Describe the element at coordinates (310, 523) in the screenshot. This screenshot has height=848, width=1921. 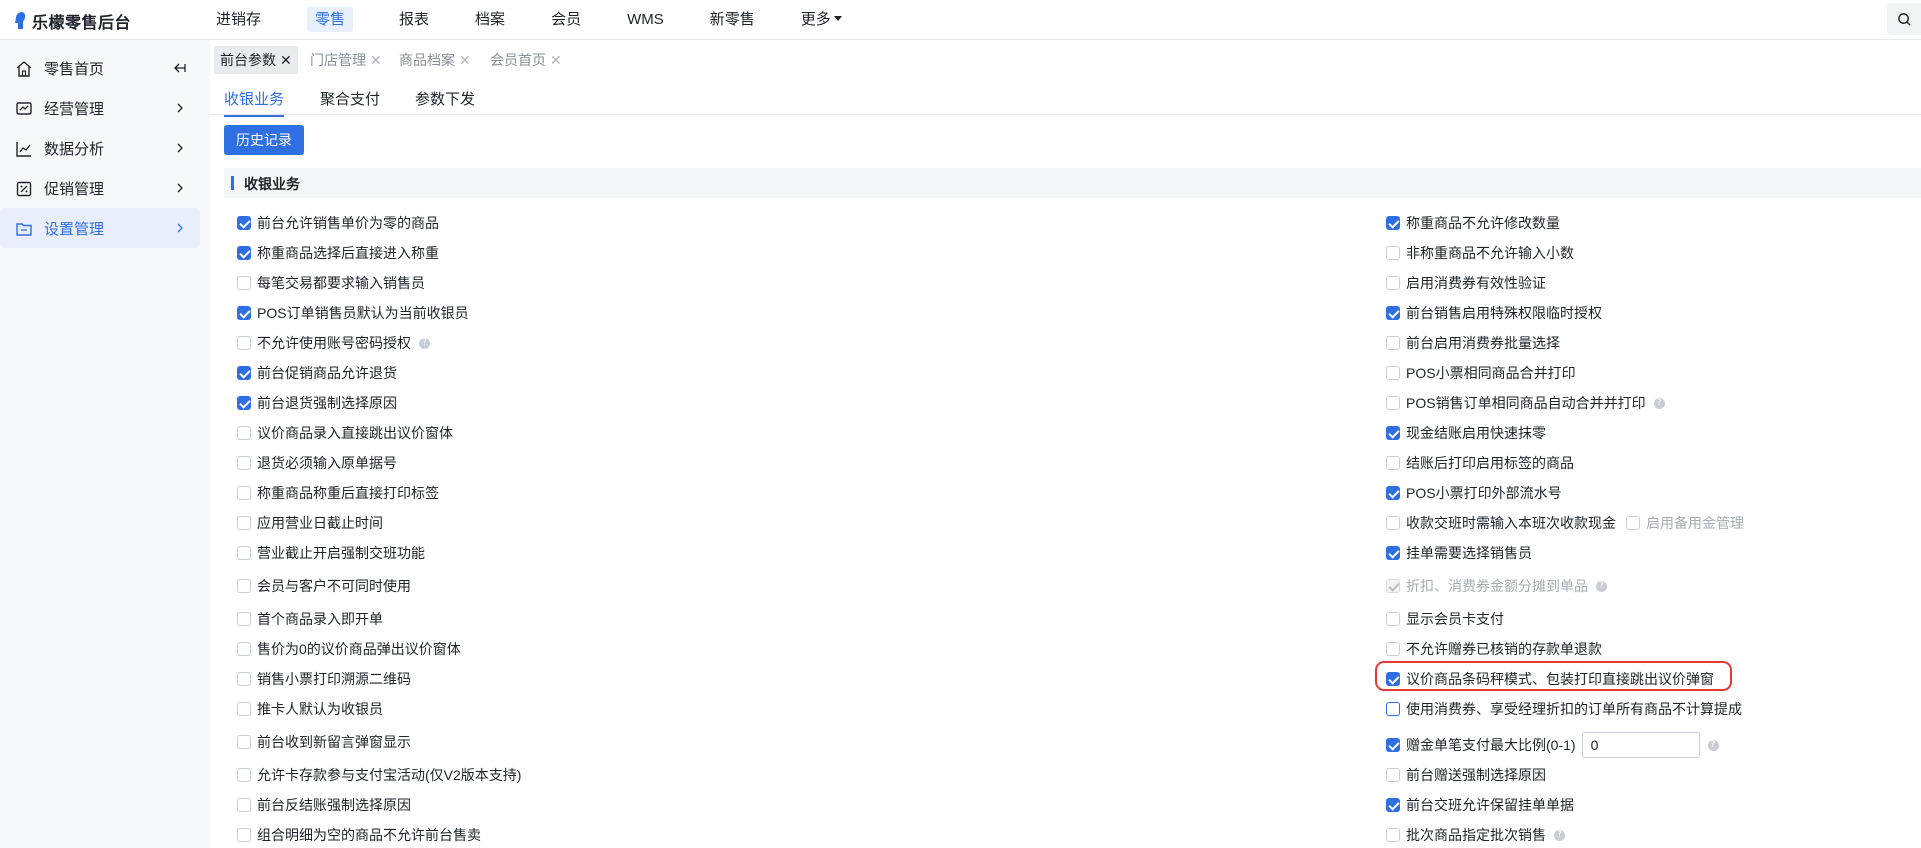
I see `left-option-10: 应用营业日截止时间` at that location.